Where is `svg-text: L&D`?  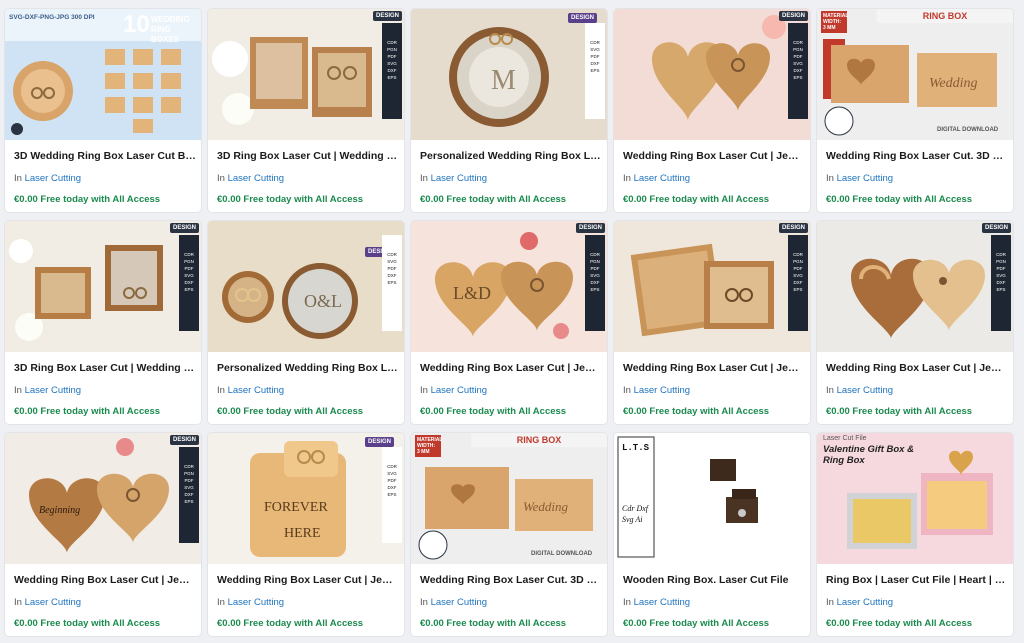 svg-text: L&D is located at coordinates (472, 293).